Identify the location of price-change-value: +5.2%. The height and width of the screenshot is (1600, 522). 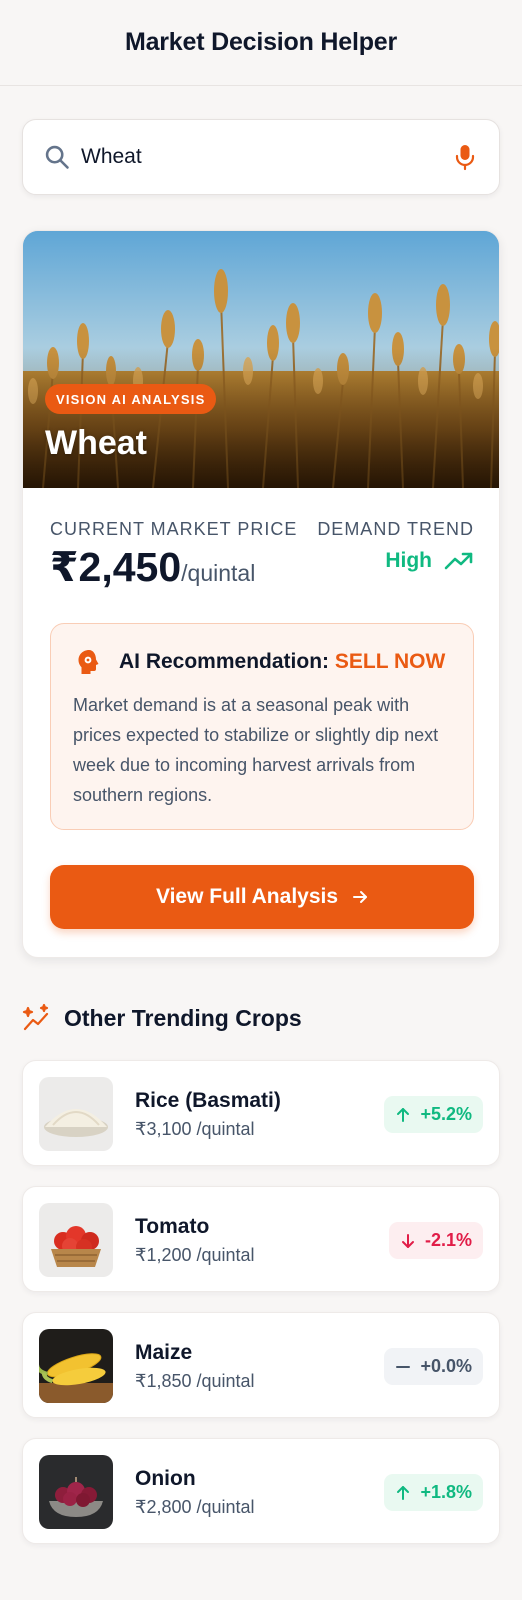
(446, 1114).